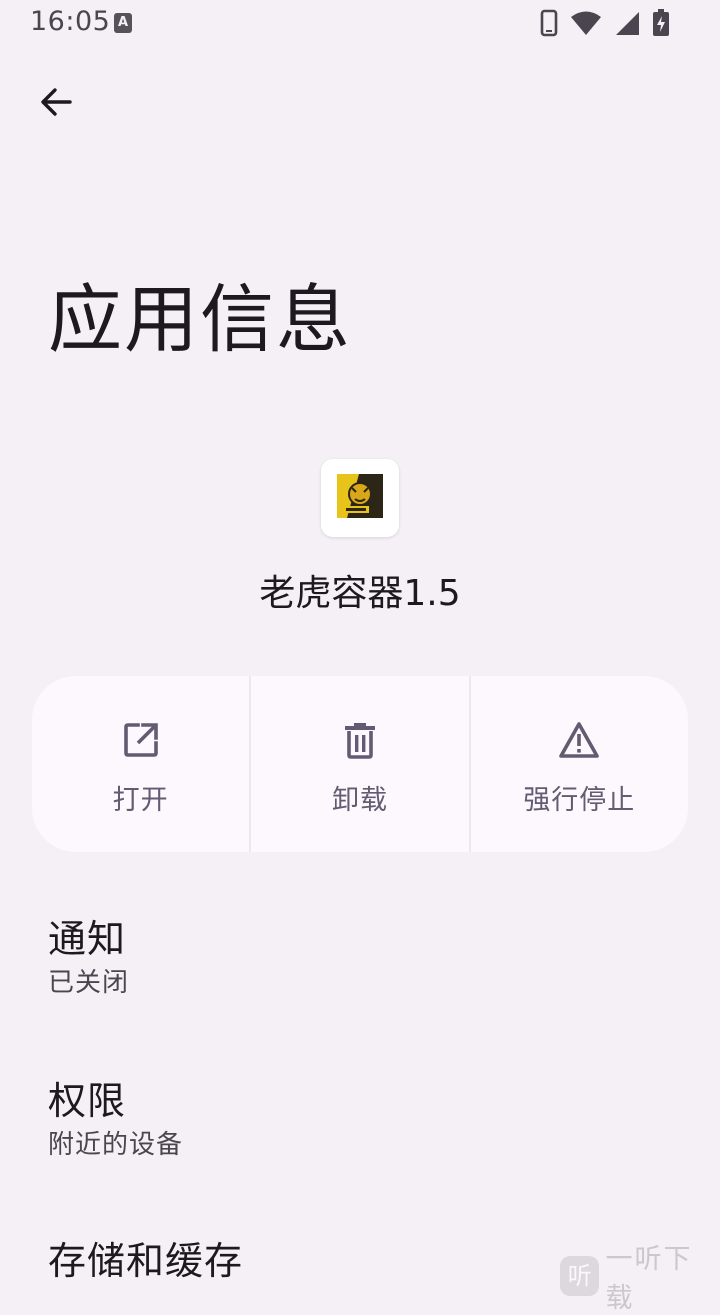  I want to click on page-title: 应用信息, so click(200, 320).